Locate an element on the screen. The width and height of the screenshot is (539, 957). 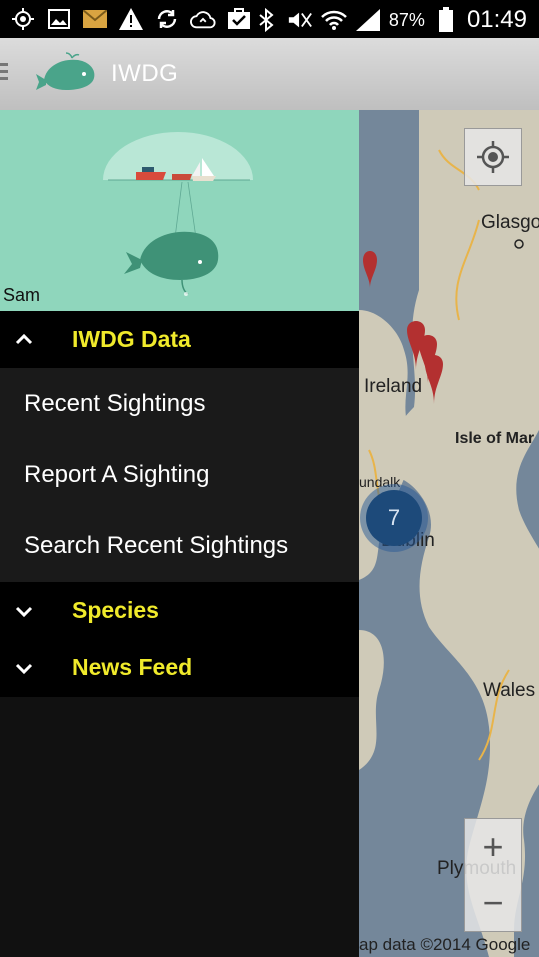
zoom-in-button: + is located at coordinates (493, 847).